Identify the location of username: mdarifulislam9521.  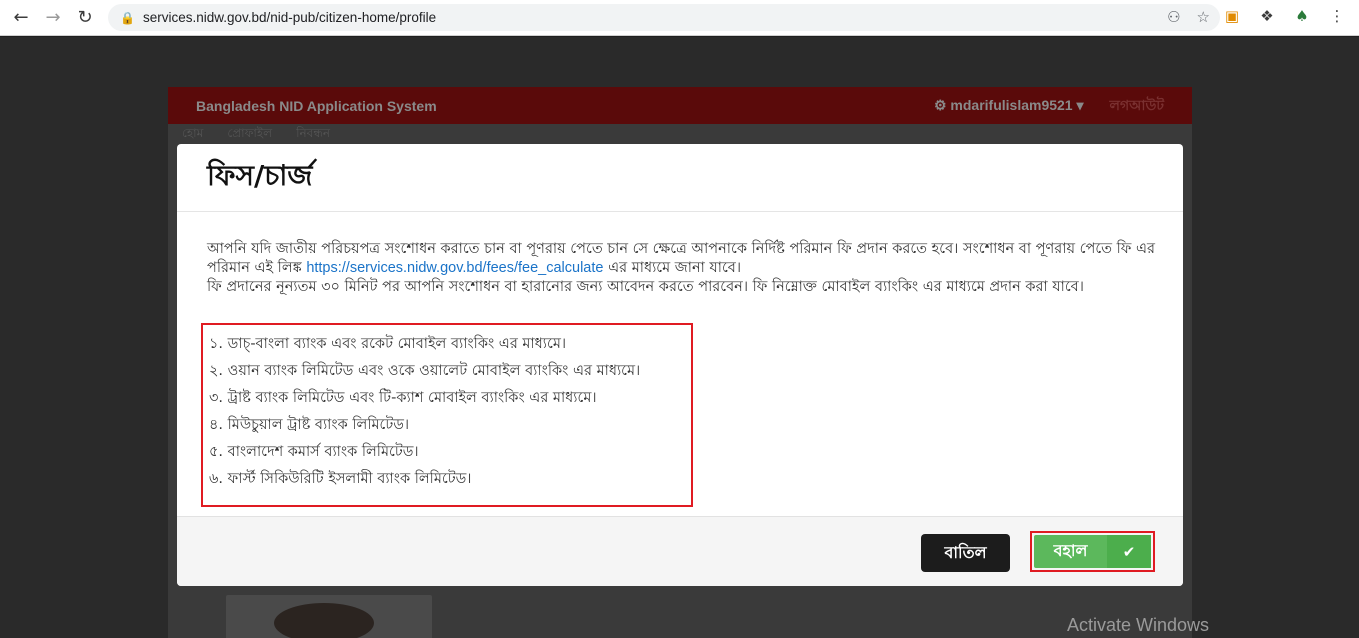
(1011, 105).